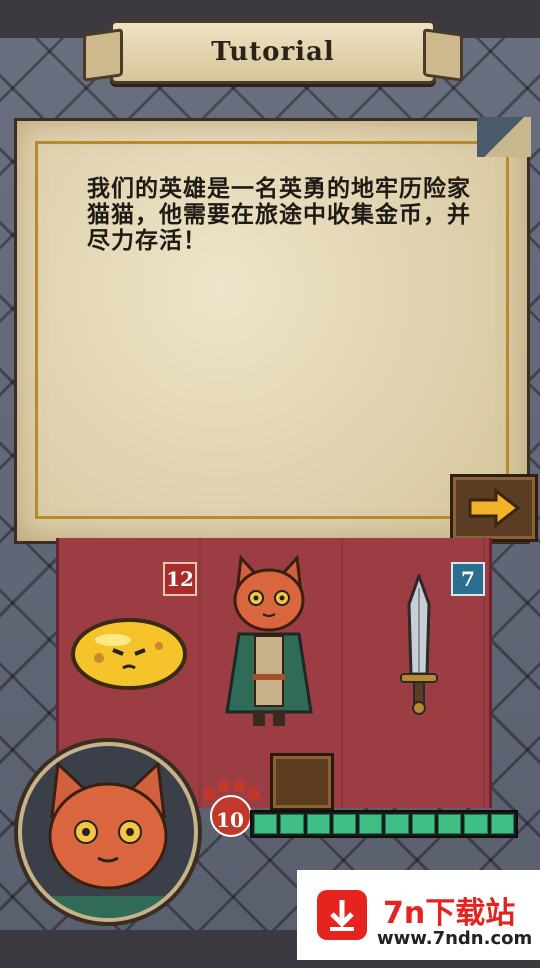 The image size is (540, 968). What do you see at coordinates (504, 137) in the screenshot?
I see `page-fold` at bounding box center [504, 137].